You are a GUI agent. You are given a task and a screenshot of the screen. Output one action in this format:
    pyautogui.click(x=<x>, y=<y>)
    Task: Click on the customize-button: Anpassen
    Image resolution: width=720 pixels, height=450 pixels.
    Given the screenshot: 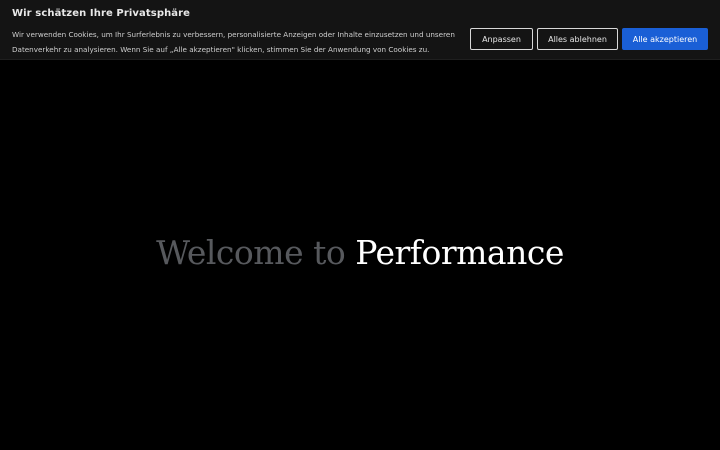 What is the action you would take?
    pyautogui.click(x=501, y=39)
    